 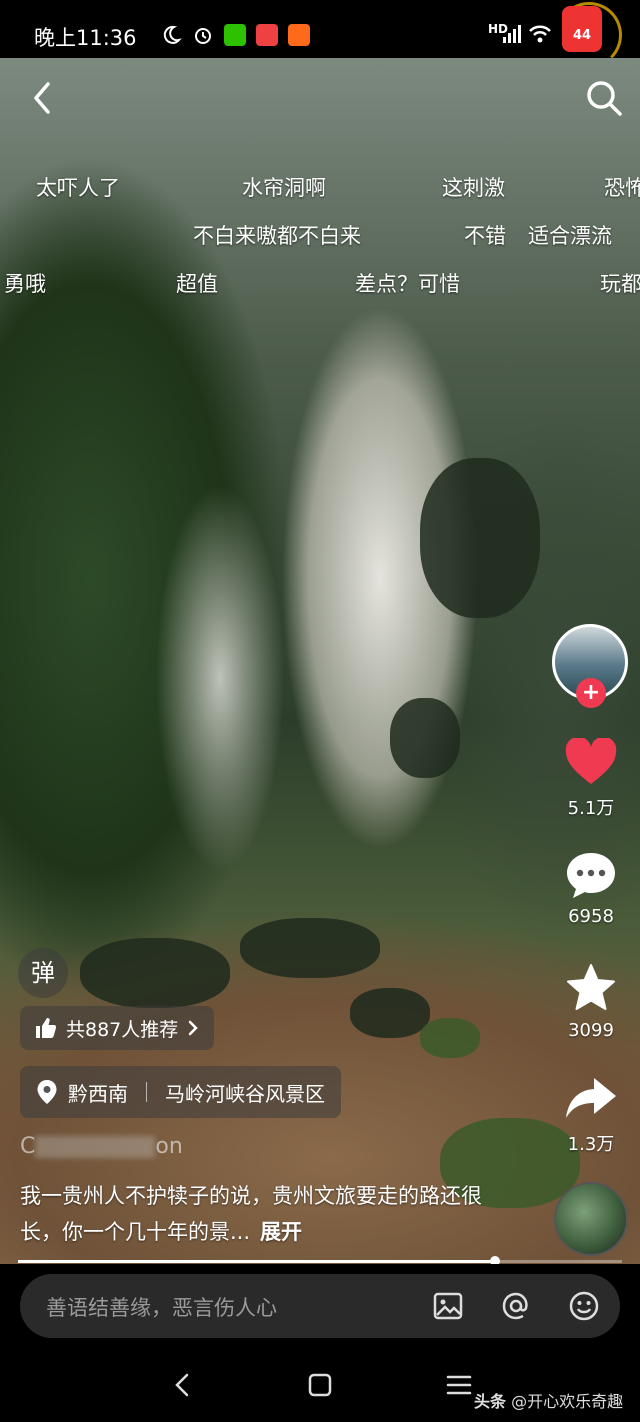 I want to click on moon-icon, so click(x=172, y=34).